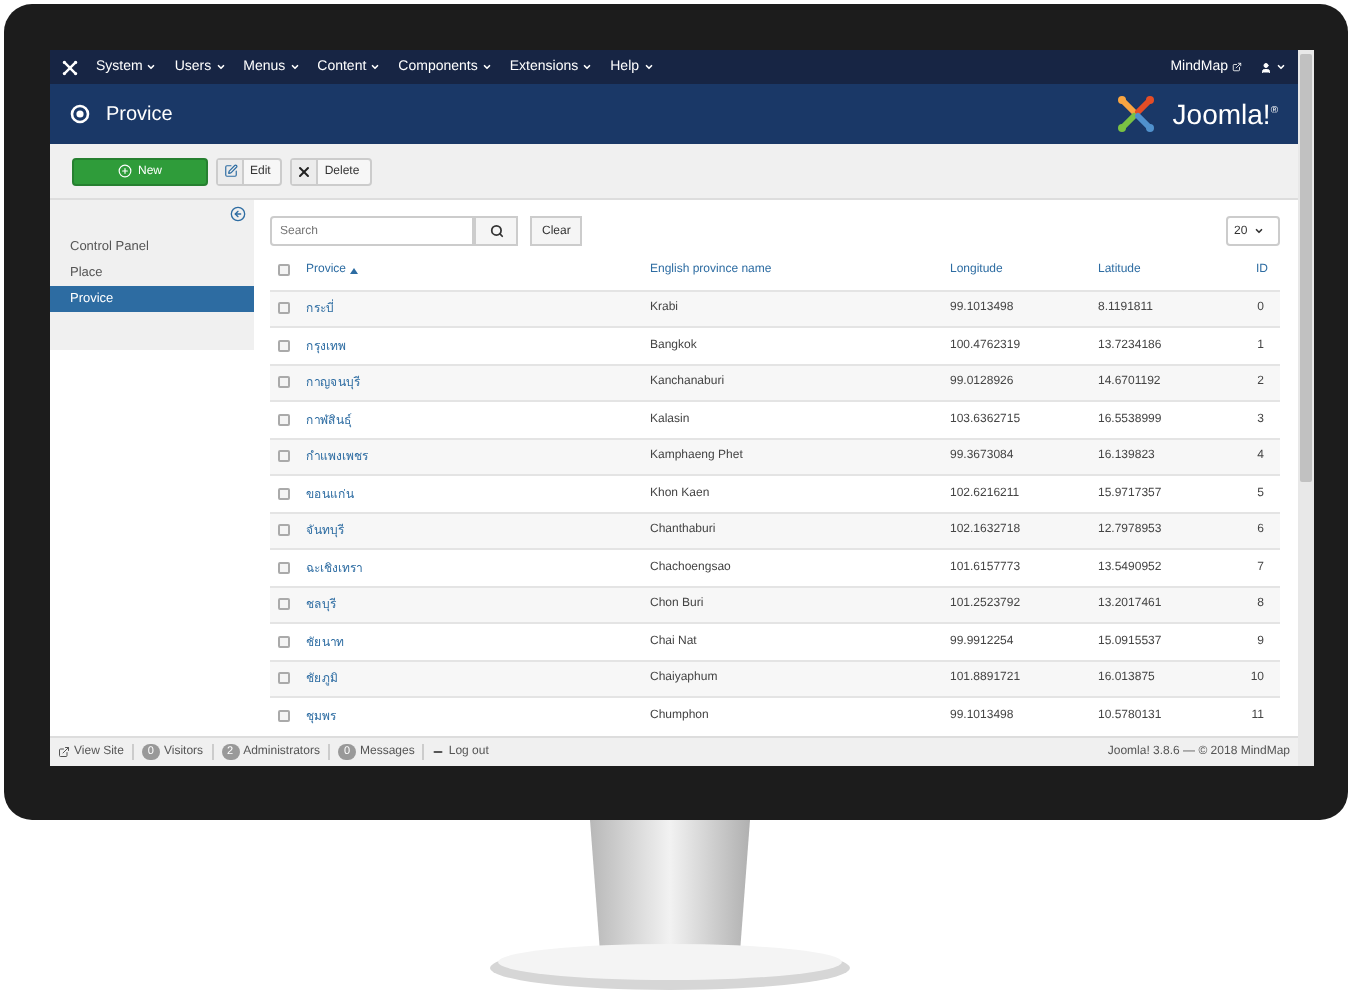  What do you see at coordinates (1306, 408) in the screenshot?
I see `scrollbar` at bounding box center [1306, 408].